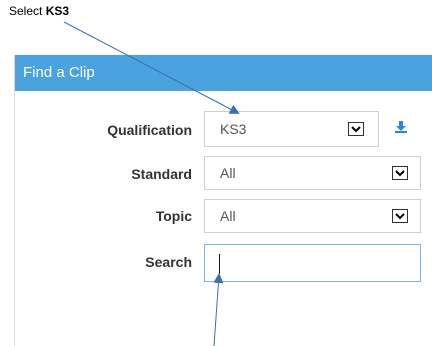 Image resolution: width=432 pixels, height=346 pixels. Describe the element at coordinates (218, 309) in the screenshot. I see `arrow-to-search` at that location.